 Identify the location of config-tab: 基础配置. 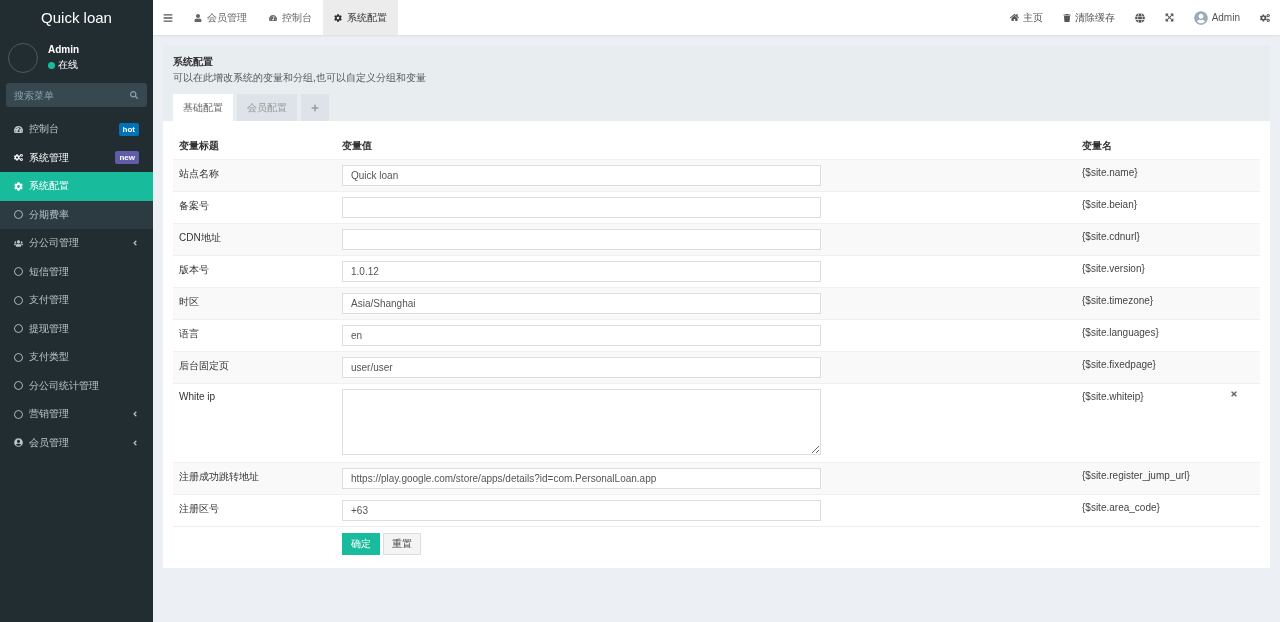
(203, 107).